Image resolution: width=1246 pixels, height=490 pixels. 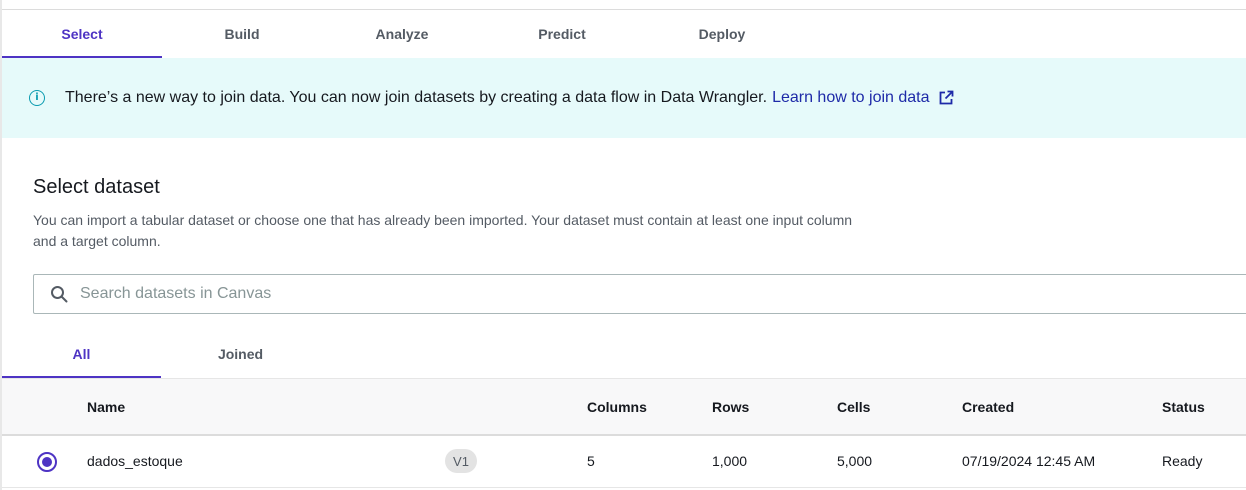 I want to click on tab-build: Build, so click(x=242, y=34).